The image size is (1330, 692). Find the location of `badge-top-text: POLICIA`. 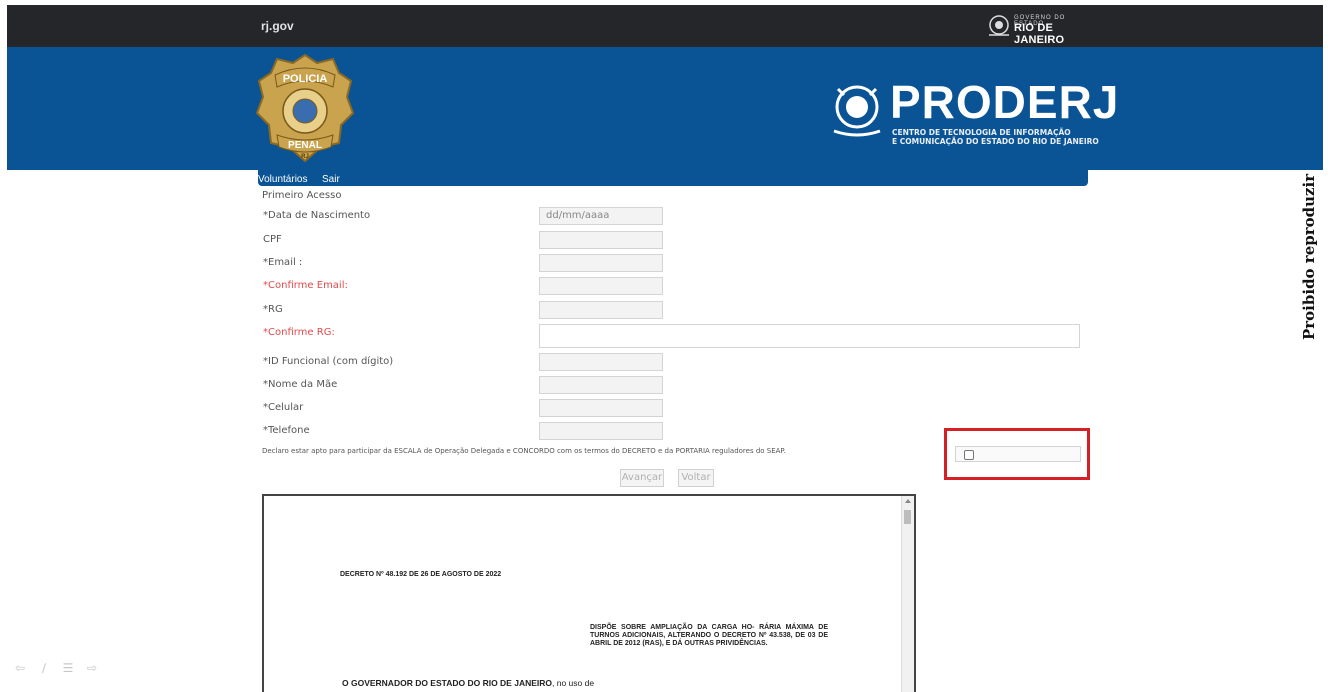

badge-top-text: POLICIA is located at coordinates (305, 79).